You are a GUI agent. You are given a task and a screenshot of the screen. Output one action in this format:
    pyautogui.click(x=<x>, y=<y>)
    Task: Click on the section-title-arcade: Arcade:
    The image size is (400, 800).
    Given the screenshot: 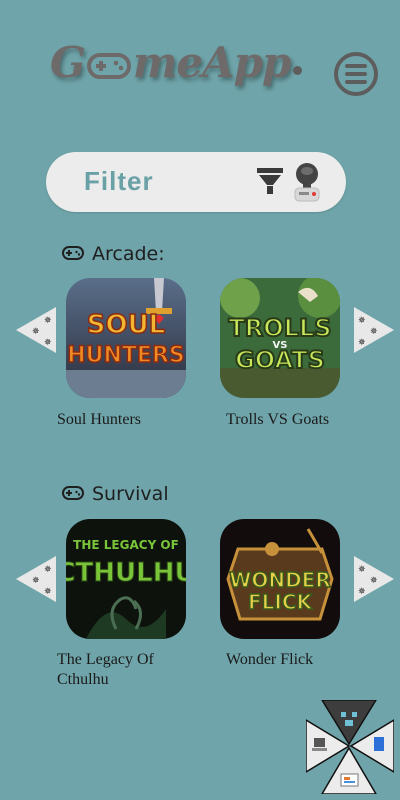 What is the action you would take?
    pyautogui.click(x=113, y=254)
    